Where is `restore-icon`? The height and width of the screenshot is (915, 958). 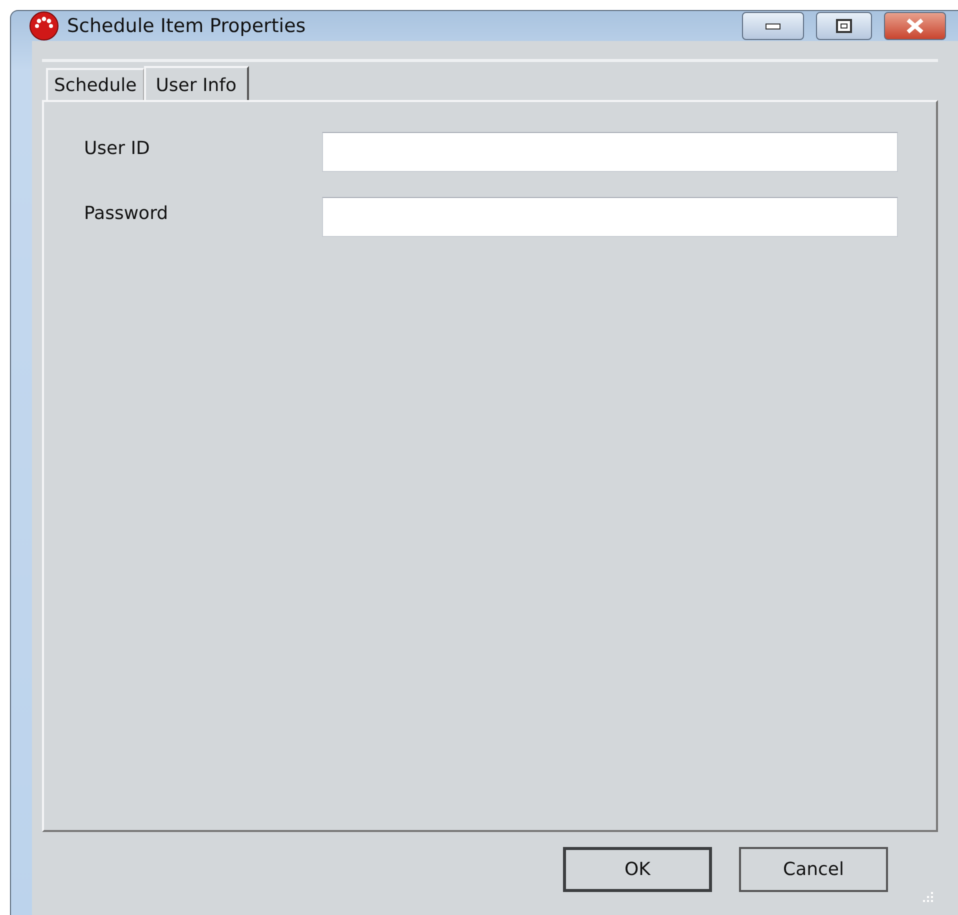 restore-icon is located at coordinates (844, 26).